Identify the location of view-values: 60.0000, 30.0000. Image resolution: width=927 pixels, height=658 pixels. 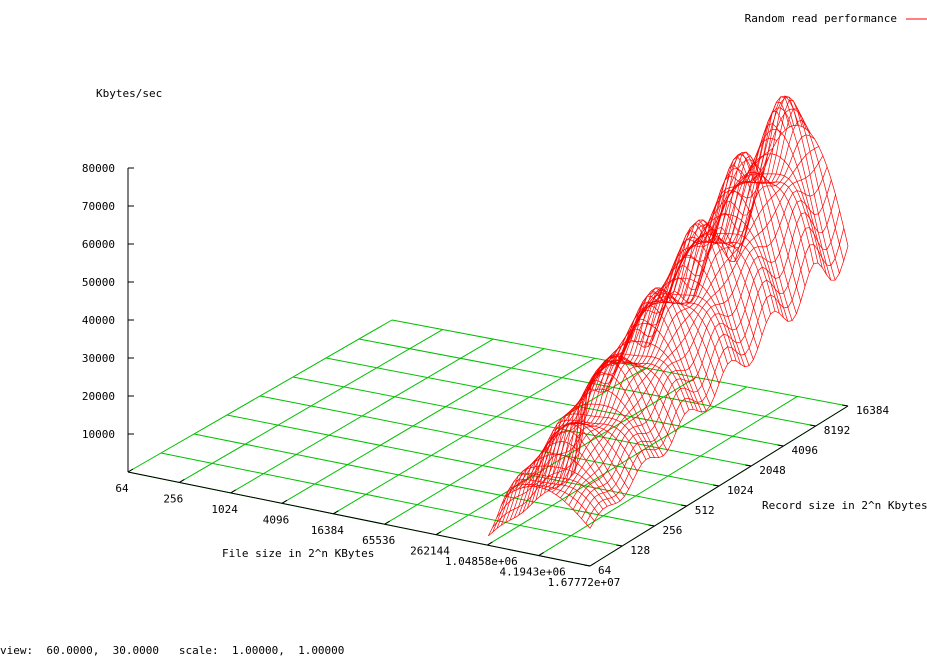
(102, 650).